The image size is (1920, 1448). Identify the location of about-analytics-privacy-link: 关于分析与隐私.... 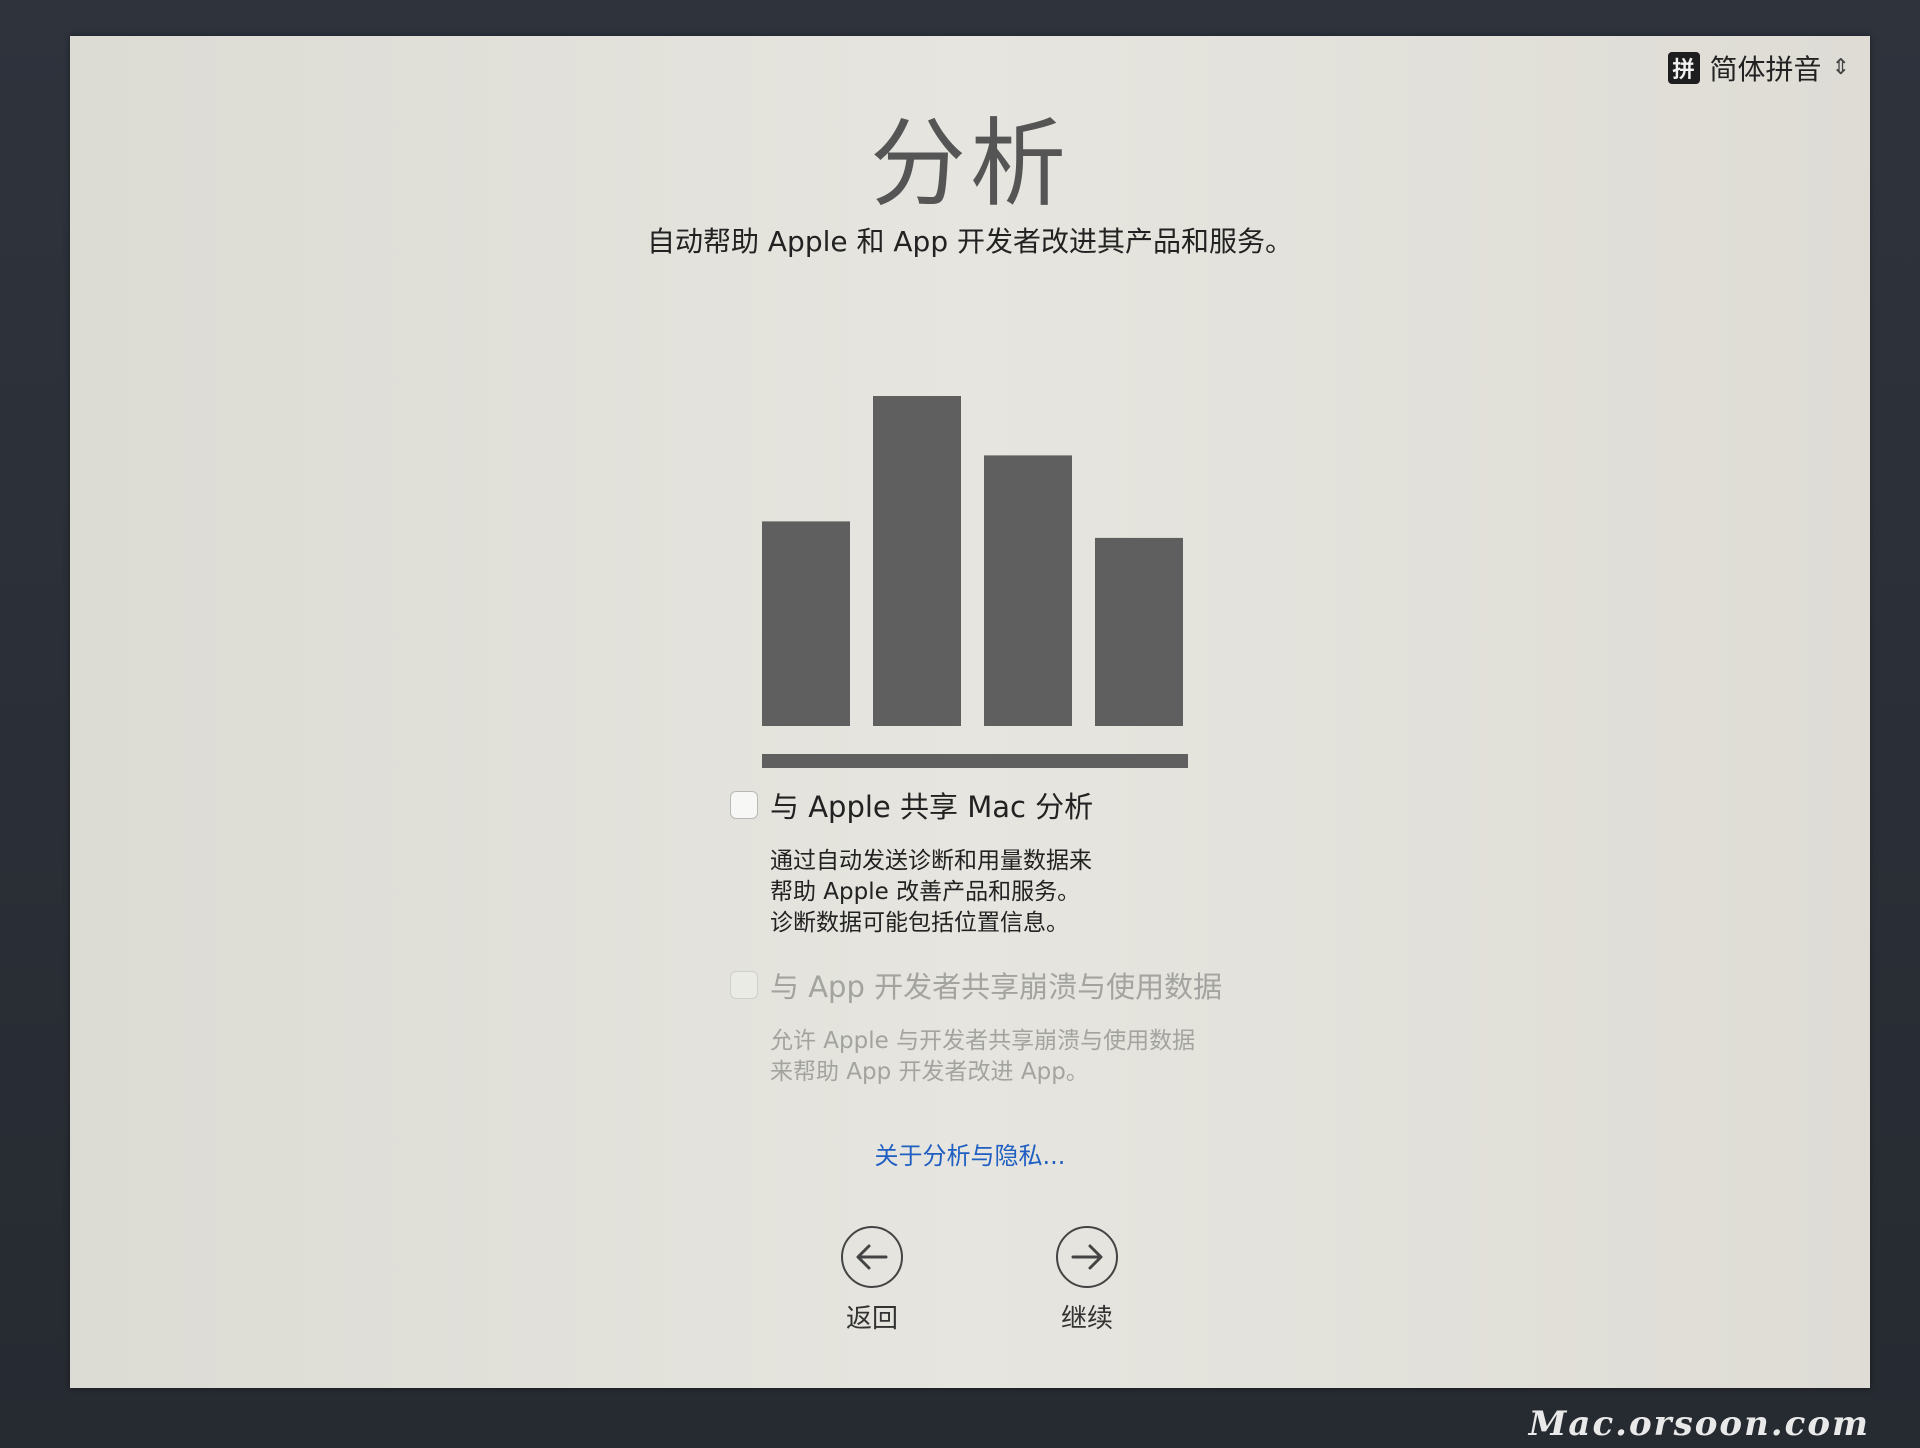
(970, 1153).